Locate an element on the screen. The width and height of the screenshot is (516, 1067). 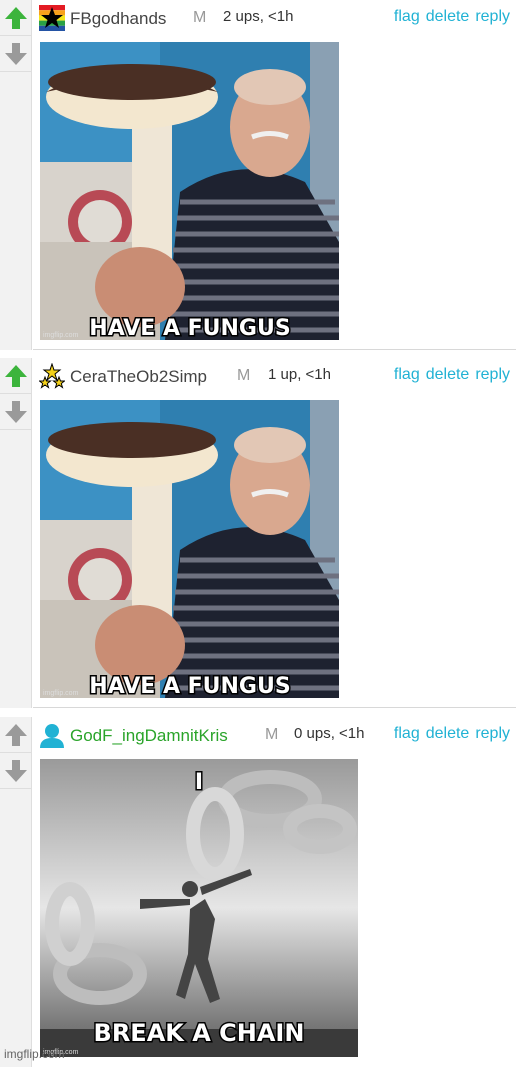
meme-caption-top: I is located at coordinates (199, 782).